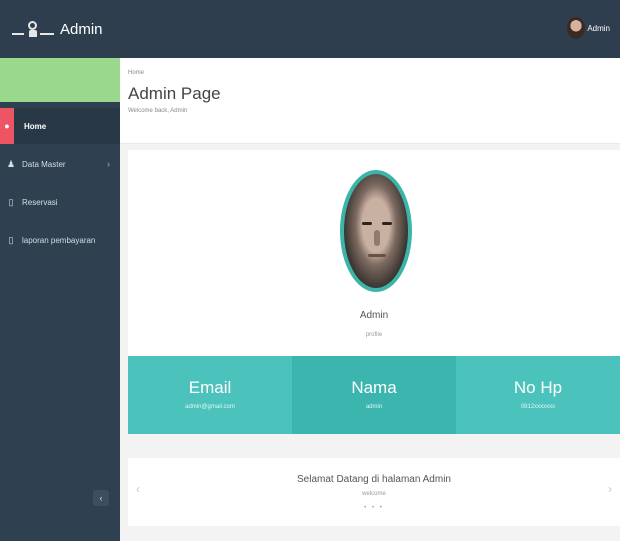 The width and height of the screenshot is (620, 541). What do you see at coordinates (210, 407) in the screenshot?
I see `stat-value: admin@gmail.com` at bounding box center [210, 407].